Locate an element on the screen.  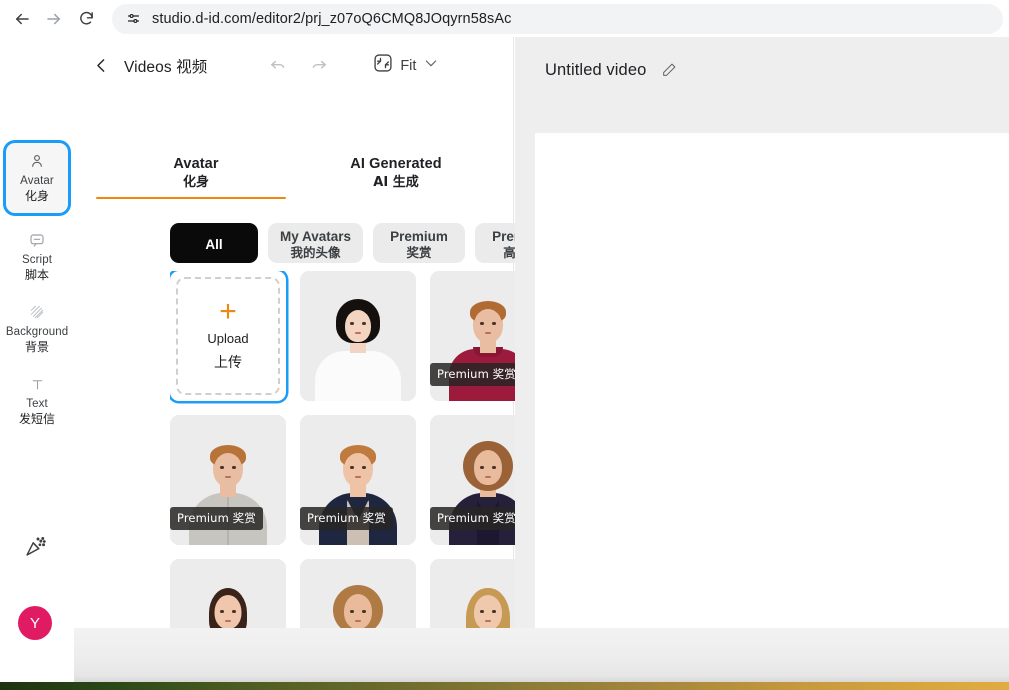
account-avatar: Y is located at coordinates (35, 623).